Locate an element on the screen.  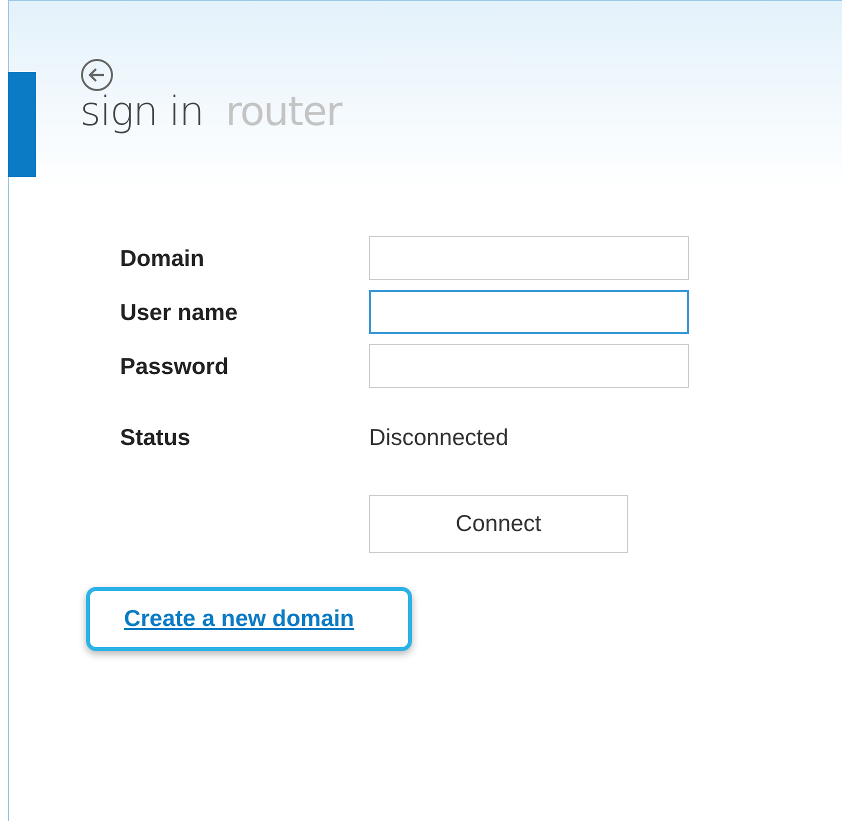
create-domain-link: Create a new domain is located at coordinates (239, 618).